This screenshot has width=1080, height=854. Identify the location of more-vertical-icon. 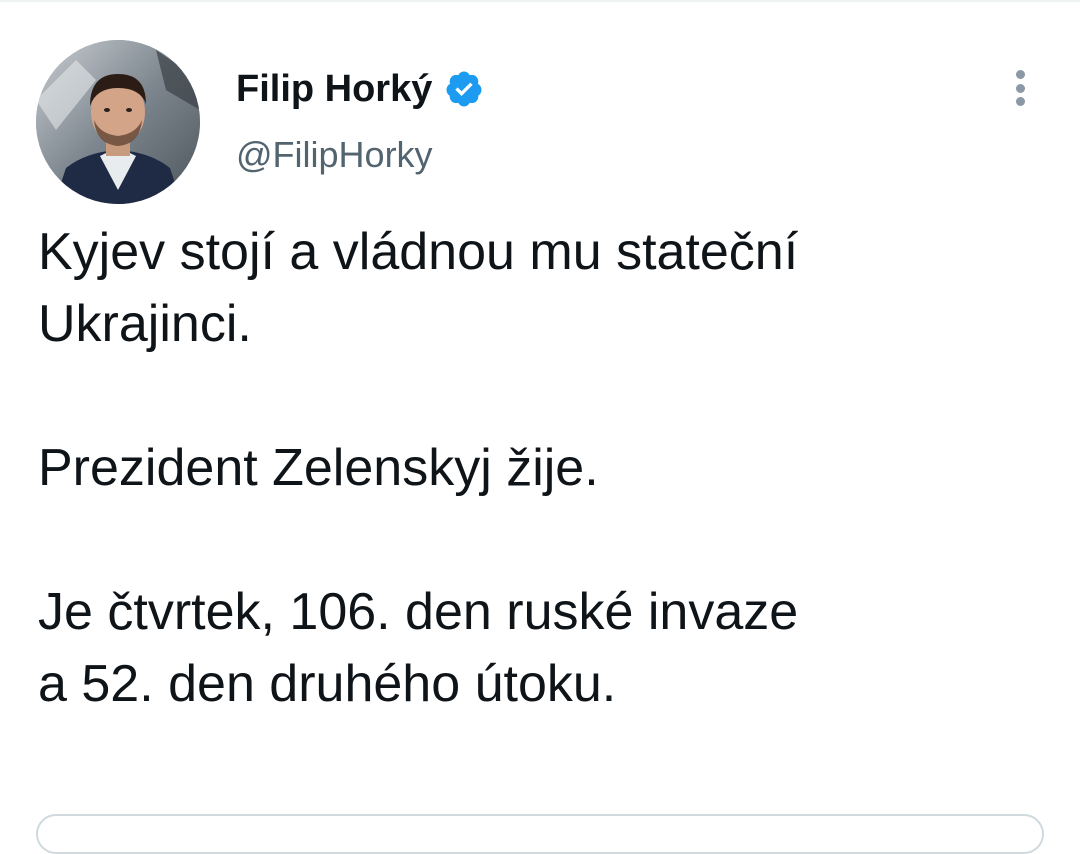
(1020, 88).